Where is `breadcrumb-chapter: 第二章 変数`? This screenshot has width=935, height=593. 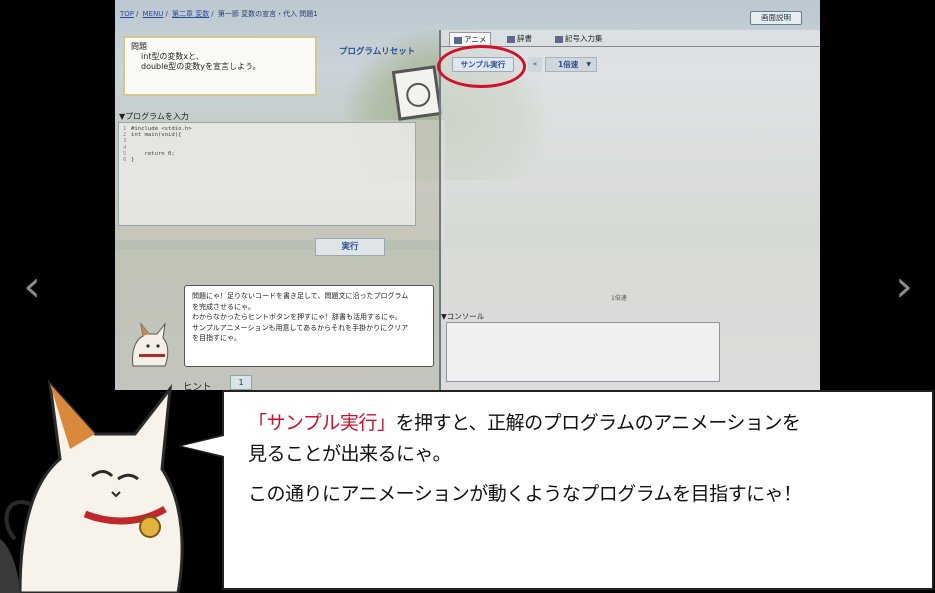
breadcrumb-chapter: 第二章 変数 is located at coordinates (190, 14).